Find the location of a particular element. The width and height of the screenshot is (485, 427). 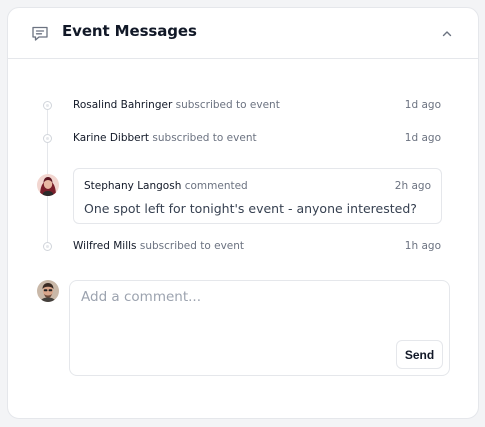

comment-action: commented is located at coordinates (216, 186).